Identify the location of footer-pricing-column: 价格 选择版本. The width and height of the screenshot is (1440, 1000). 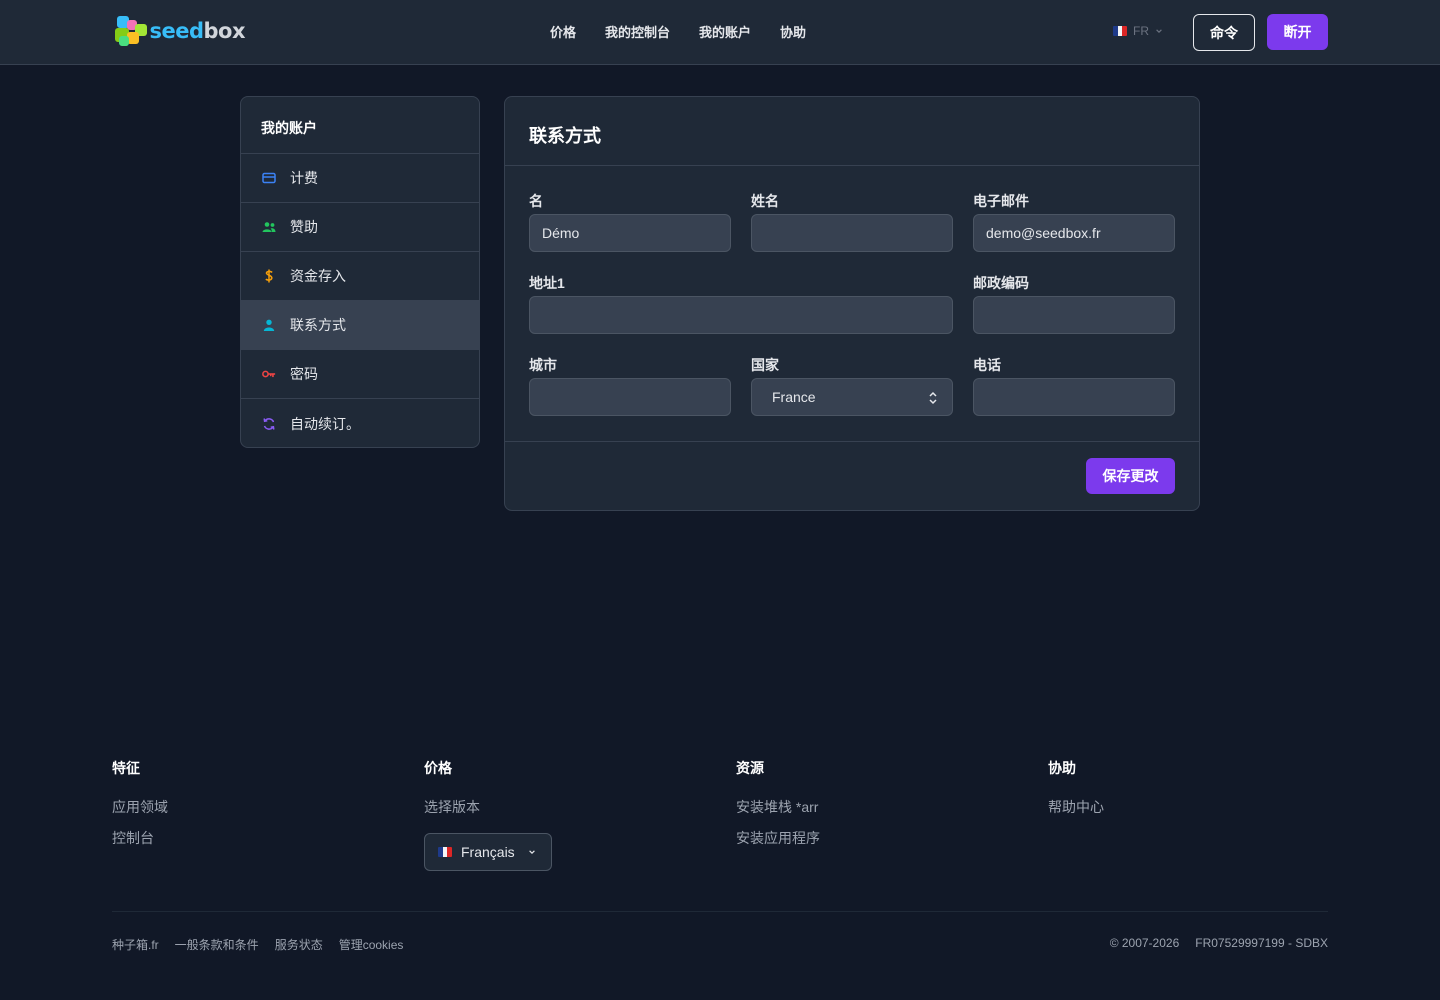
(452, 793).